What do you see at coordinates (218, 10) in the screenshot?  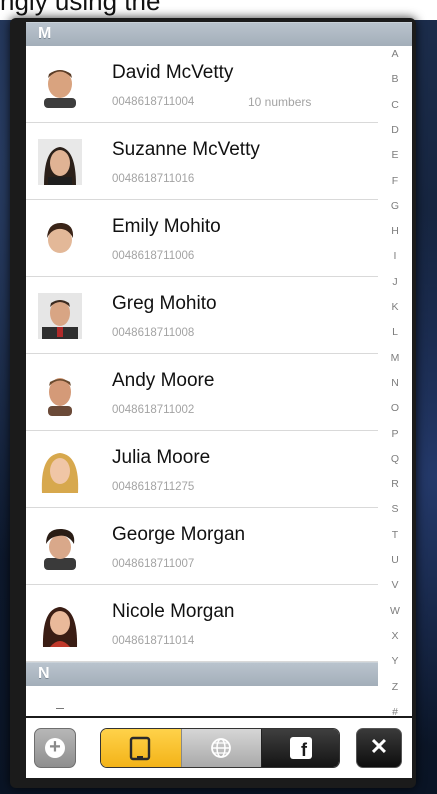 I see `background-text-strip: ngly using the` at bounding box center [218, 10].